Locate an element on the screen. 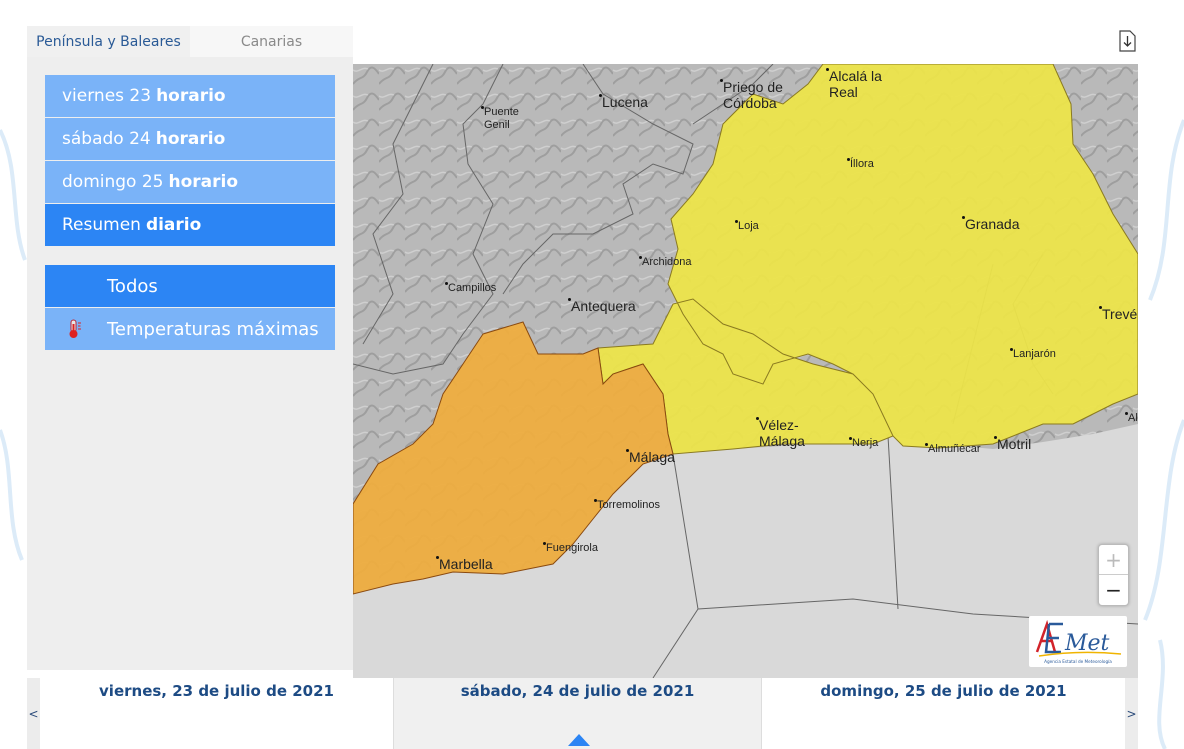  city-label: Lucena is located at coordinates (623, 102).